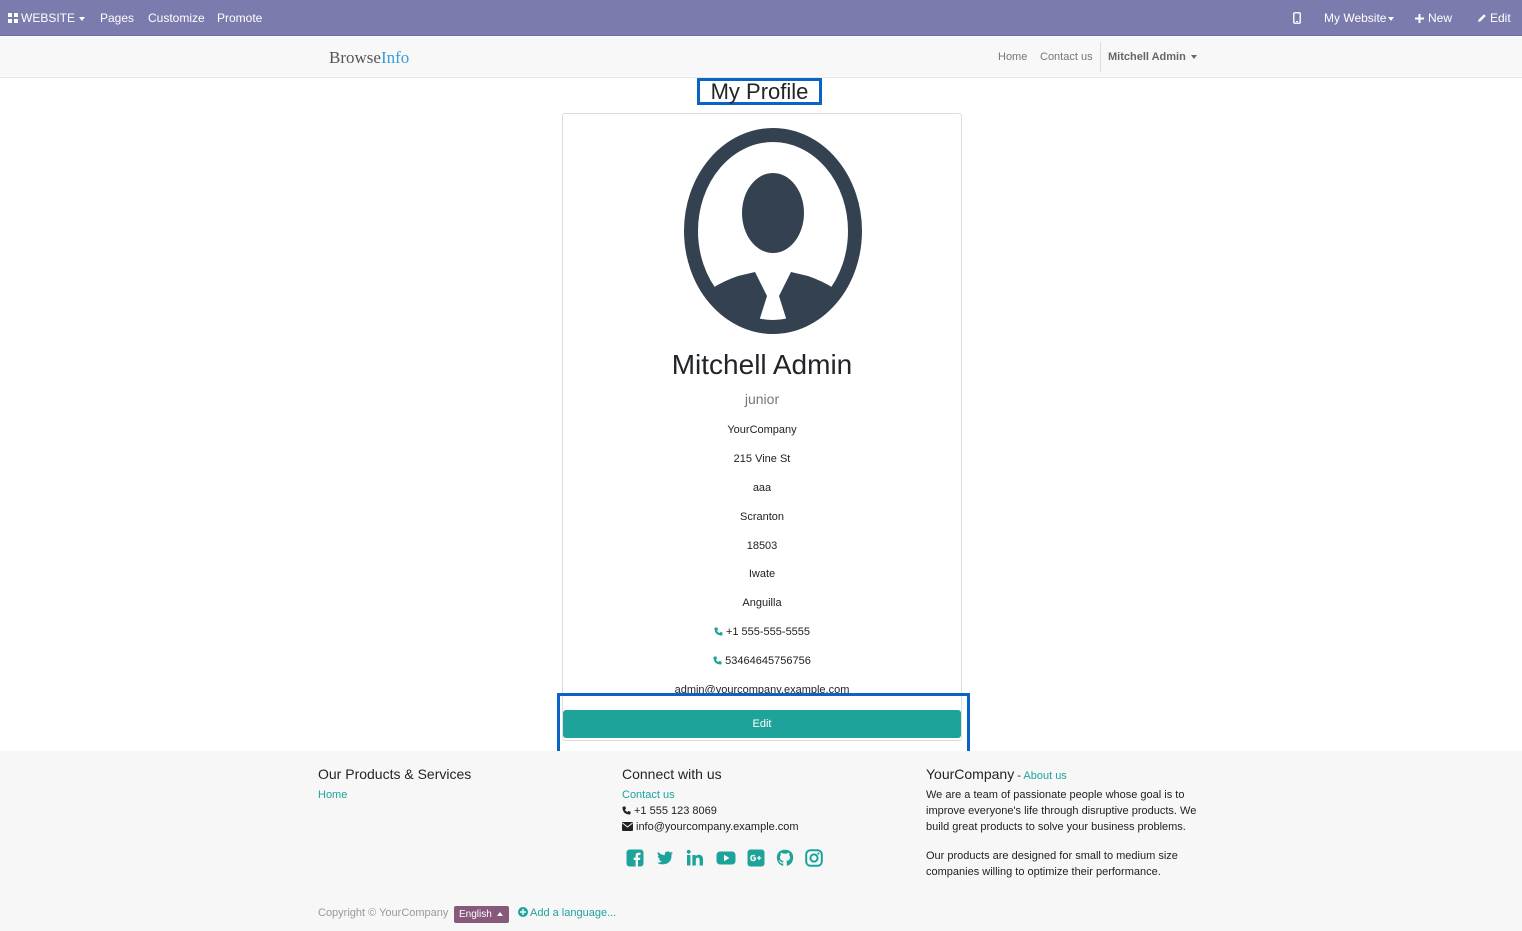 The height and width of the screenshot is (931, 1522). I want to click on twitter-icon, so click(665, 858).